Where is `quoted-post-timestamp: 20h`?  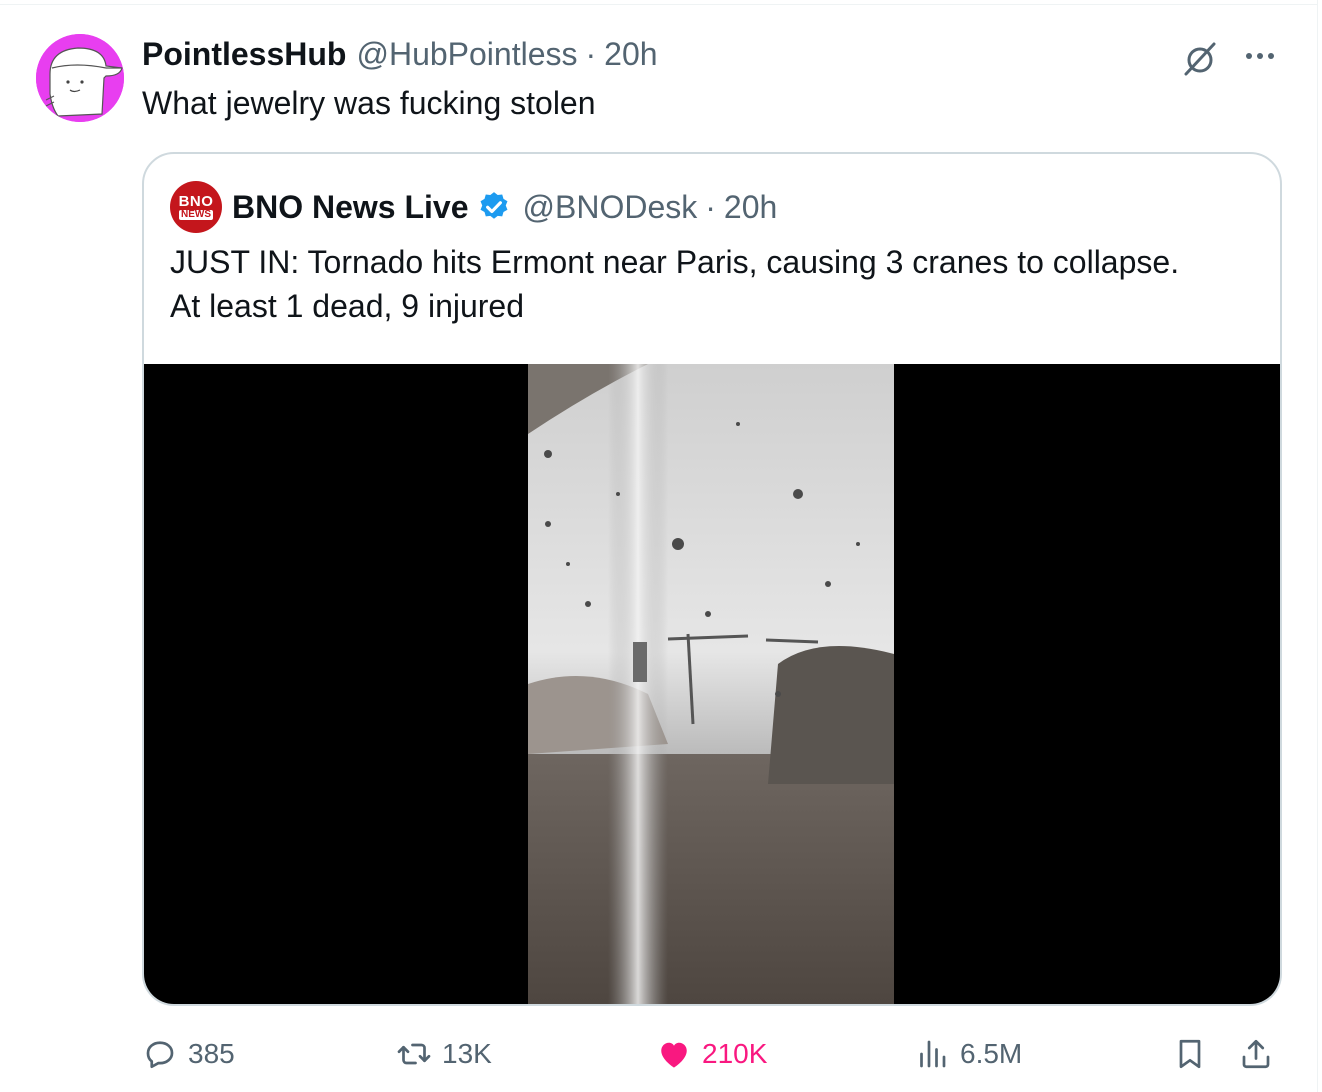 quoted-post-timestamp: 20h is located at coordinates (750, 207).